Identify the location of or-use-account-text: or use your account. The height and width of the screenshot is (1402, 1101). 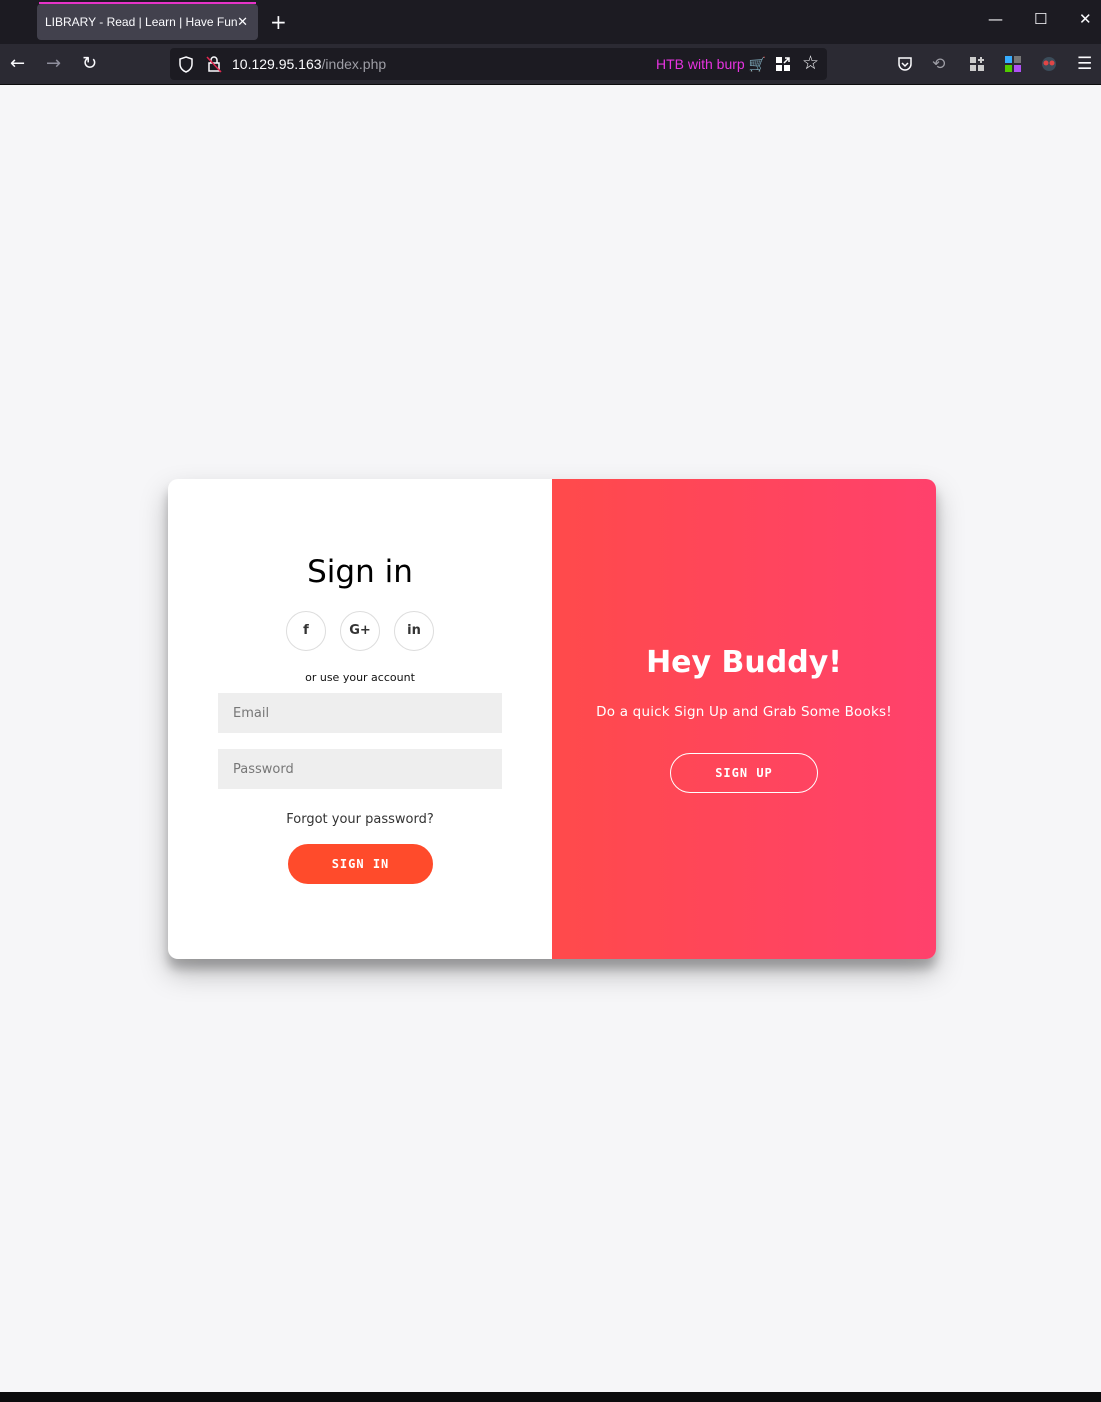
(360, 677).